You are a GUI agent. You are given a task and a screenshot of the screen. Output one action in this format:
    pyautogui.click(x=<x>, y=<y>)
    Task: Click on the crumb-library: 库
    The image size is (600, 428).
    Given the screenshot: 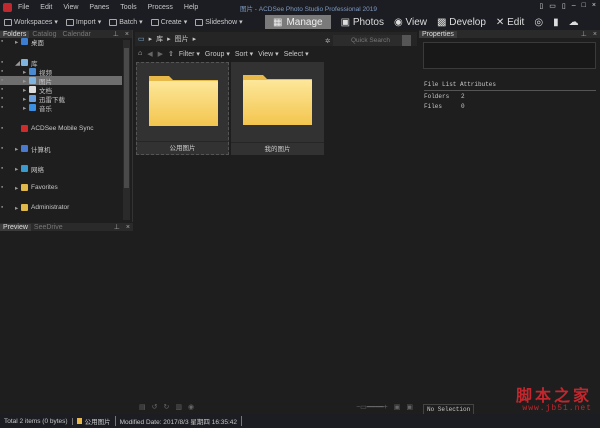 What is the action you would take?
    pyautogui.click(x=159, y=39)
    